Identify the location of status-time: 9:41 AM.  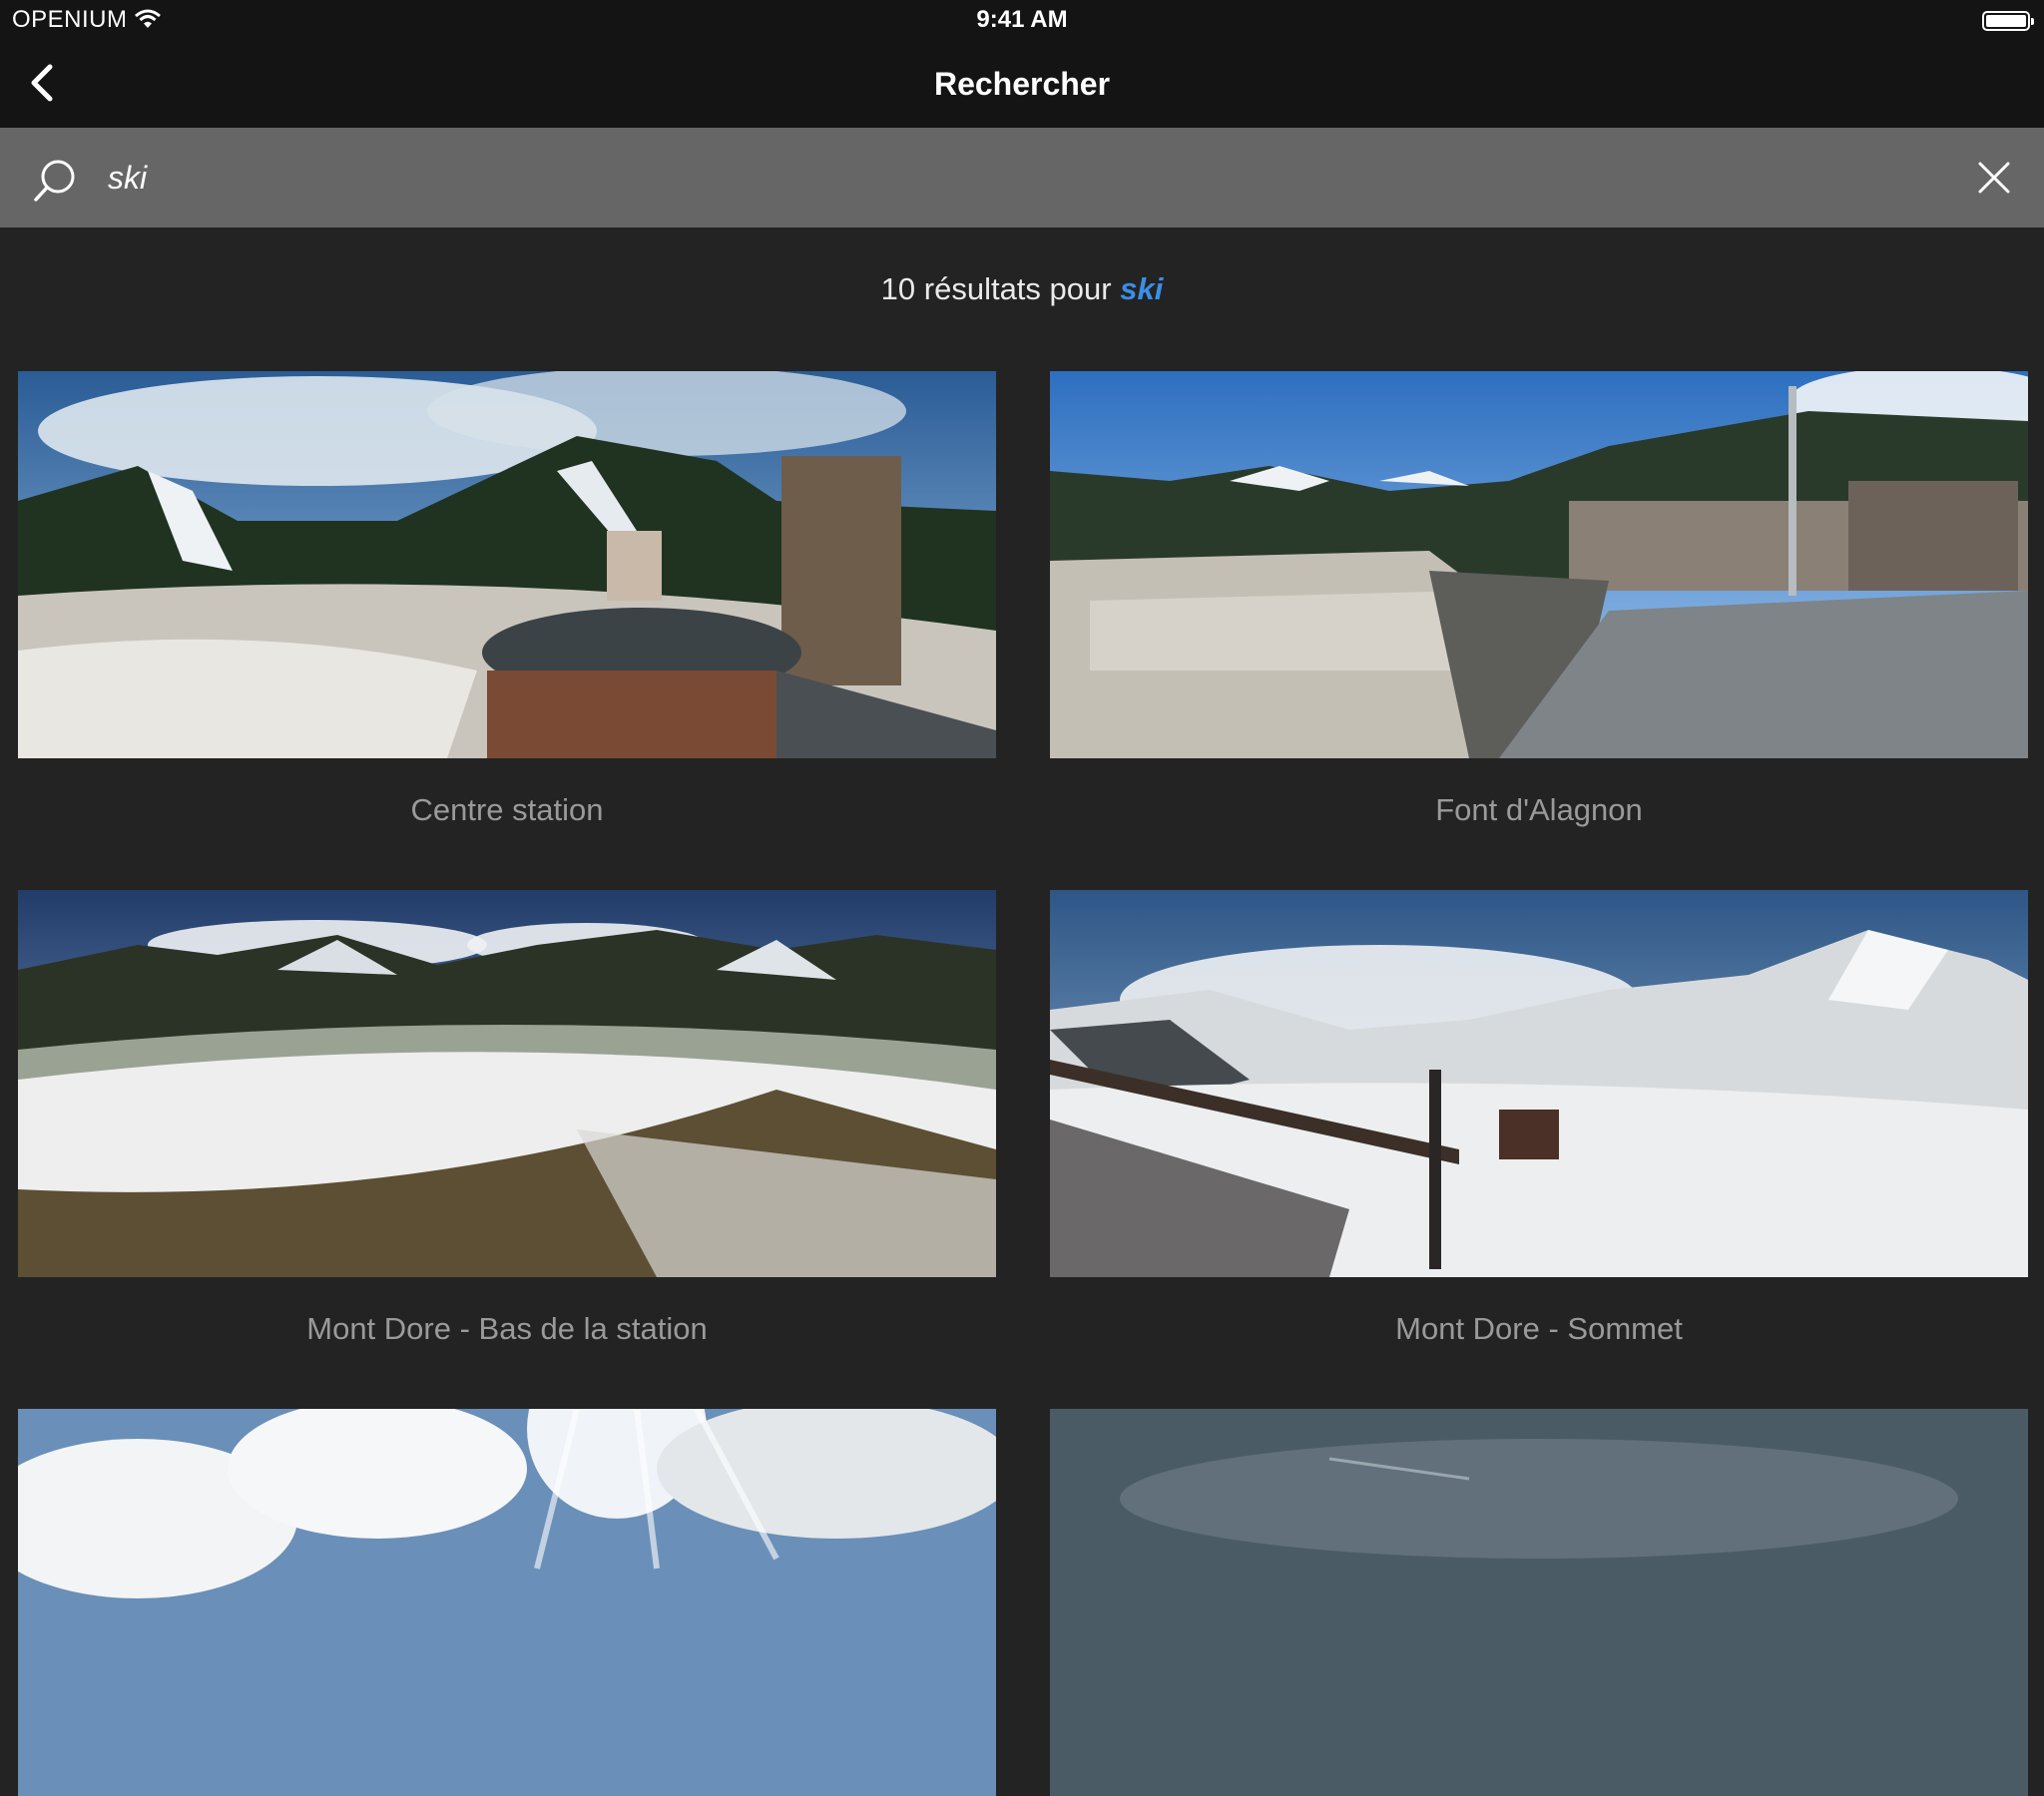
(1022, 19).